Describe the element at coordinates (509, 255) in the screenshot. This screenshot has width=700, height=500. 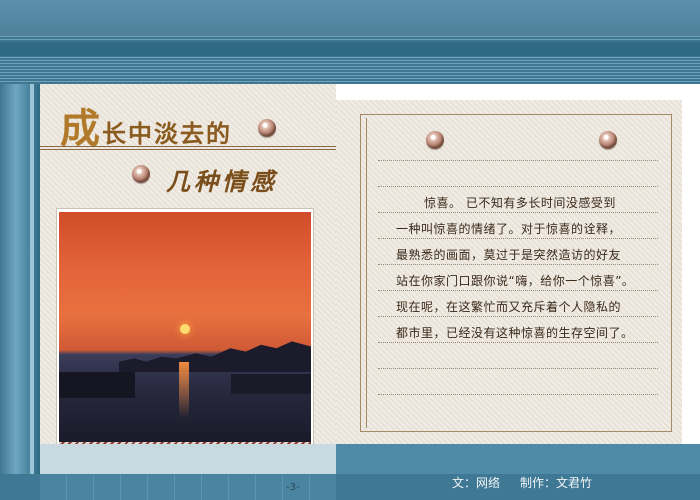
I see `poem-line: 最熟悉的画面，莫过于是突然造访的好友` at that location.